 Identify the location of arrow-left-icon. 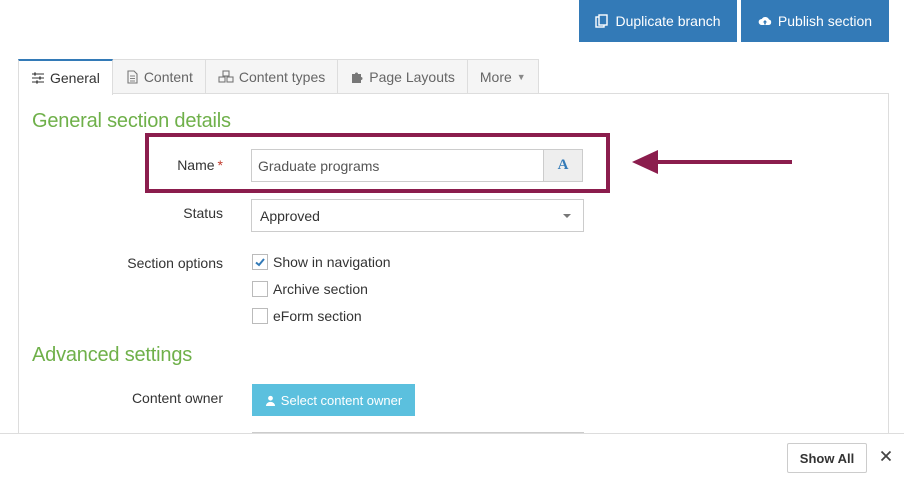
(712, 162).